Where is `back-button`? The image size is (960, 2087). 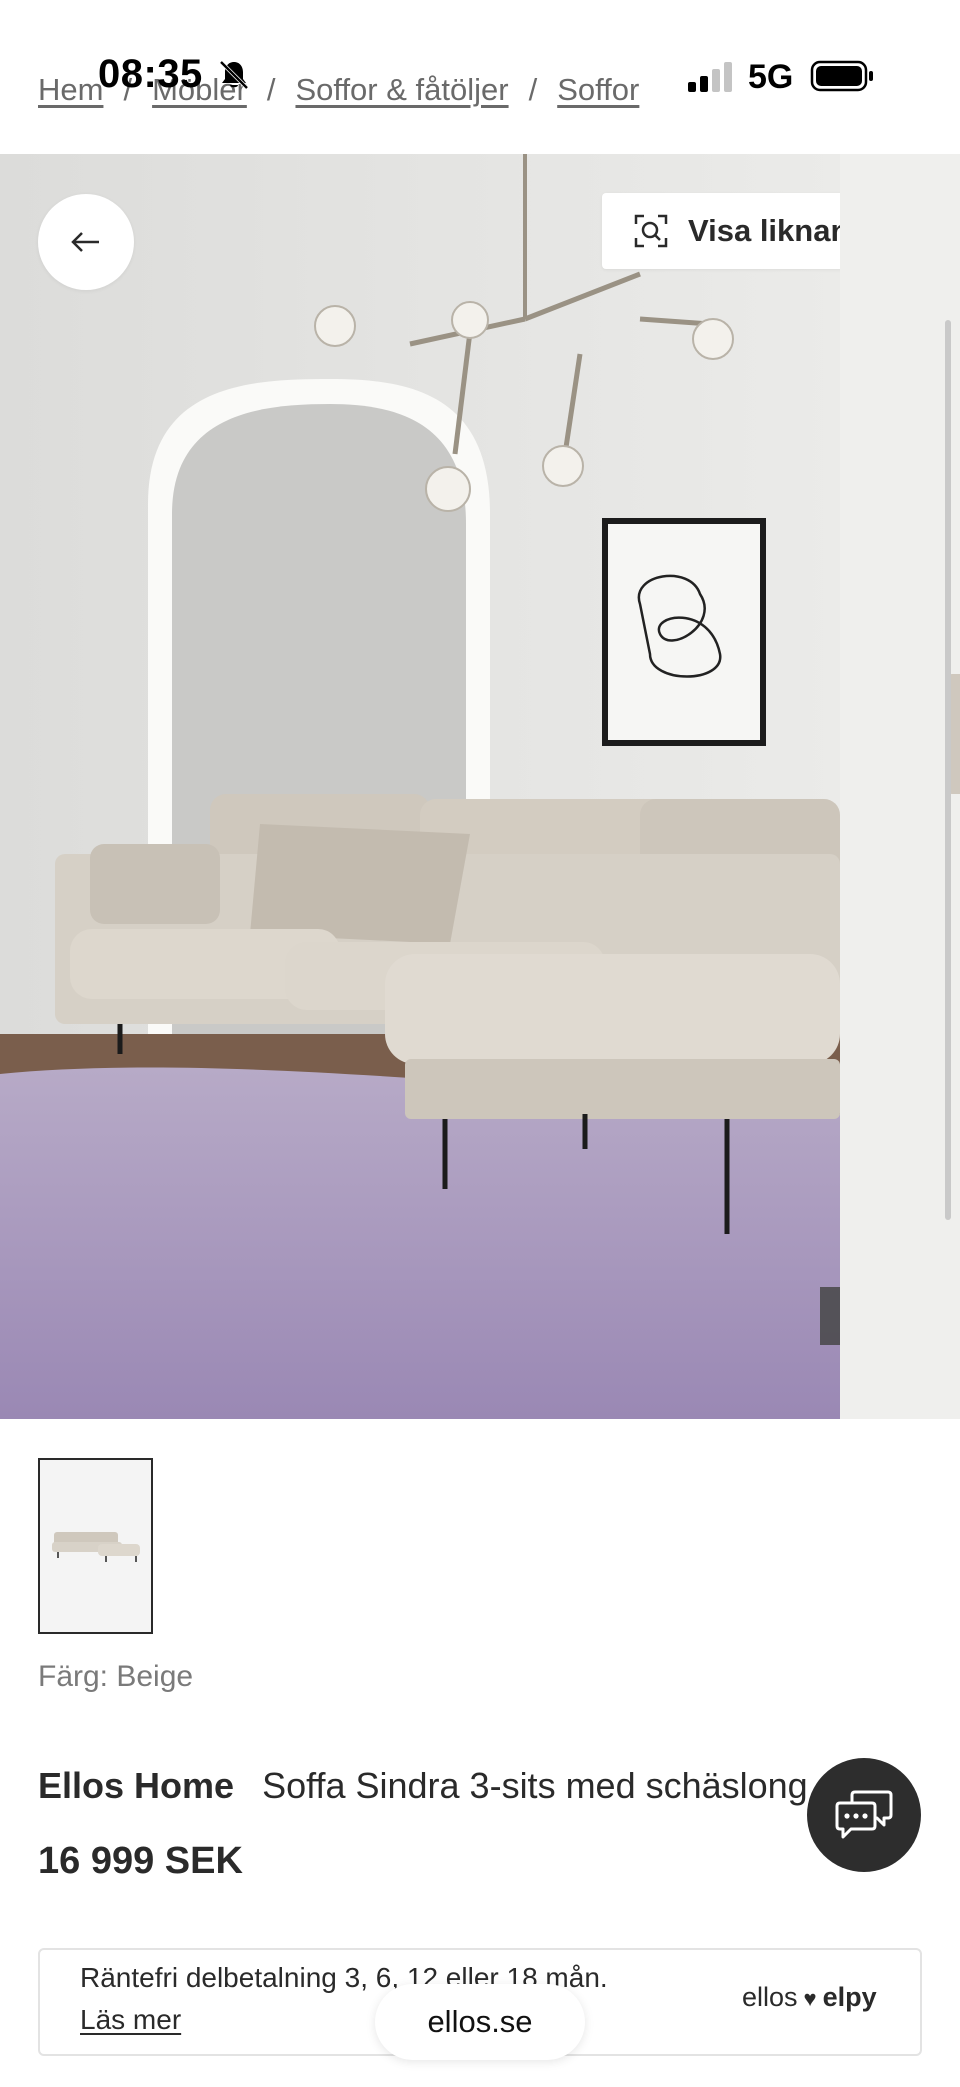 back-button is located at coordinates (86, 242).